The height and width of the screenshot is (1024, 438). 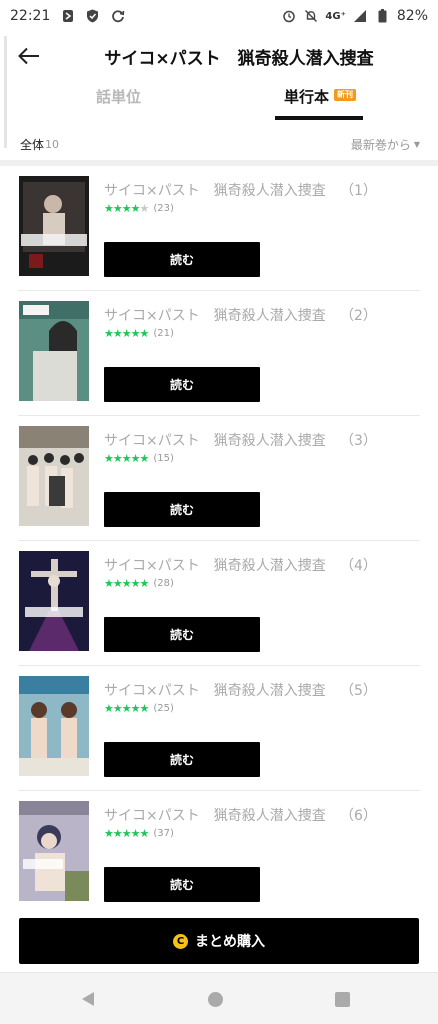 I want to click on nav-home-icon, so click(x=215, y=999).